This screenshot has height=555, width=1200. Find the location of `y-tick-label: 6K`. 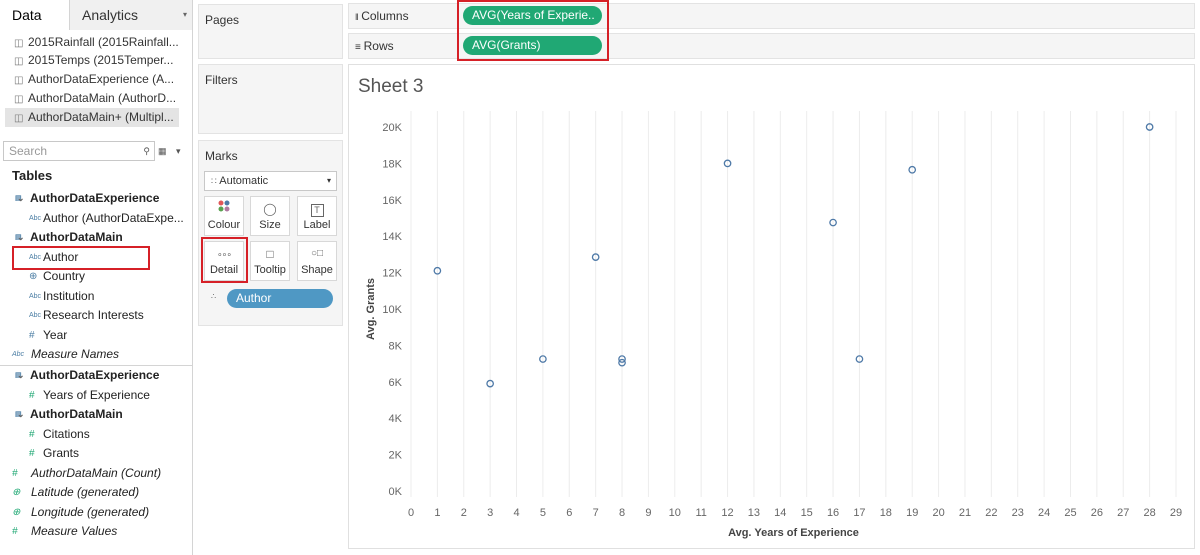

y-tick-label: 6K is located at coordinates (396, 383).